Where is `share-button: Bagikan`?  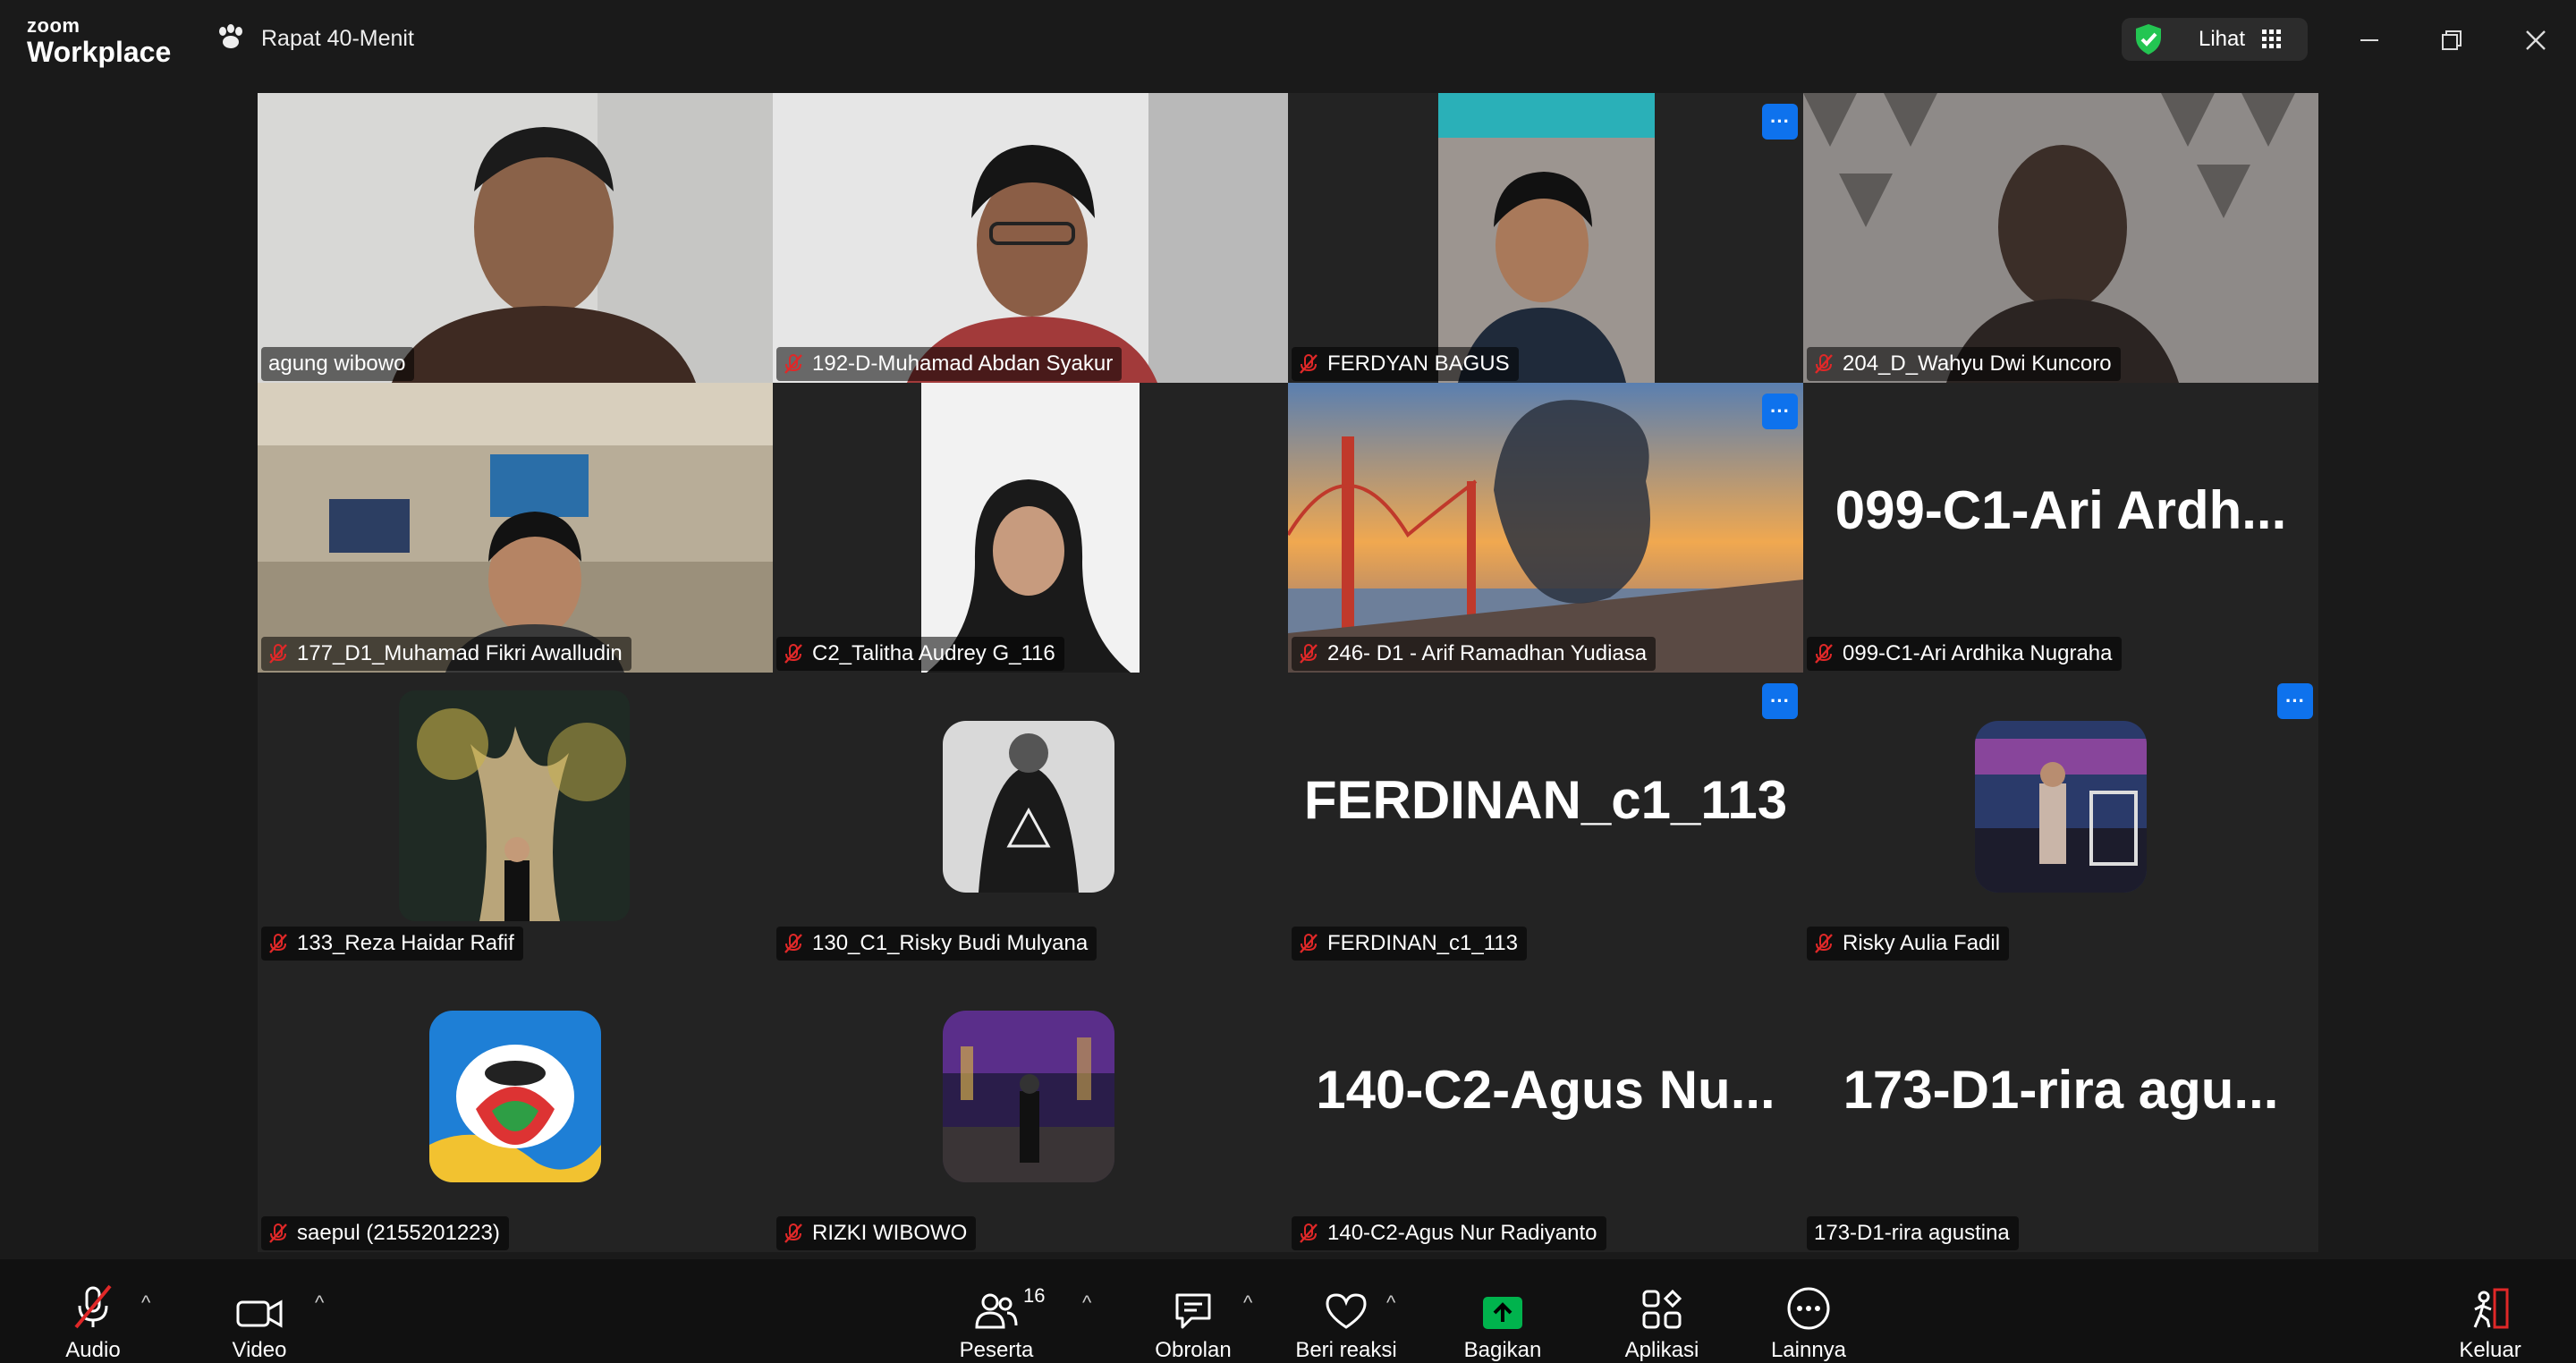
share-button: Bagikan is located at coordinates (1502, 1311).